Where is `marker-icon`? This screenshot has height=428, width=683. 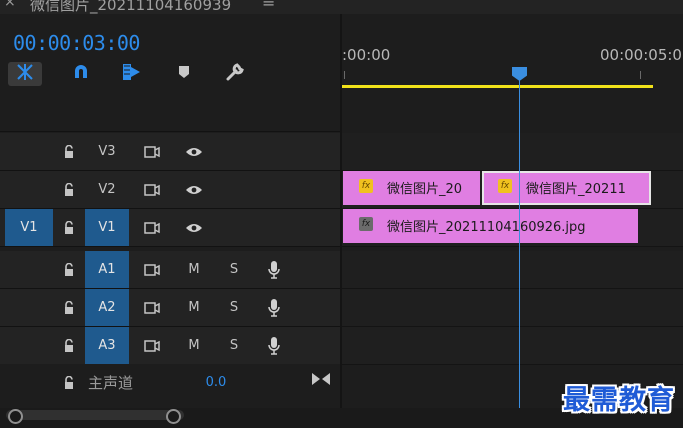 marker-icon is located at coordinates (184, 74).